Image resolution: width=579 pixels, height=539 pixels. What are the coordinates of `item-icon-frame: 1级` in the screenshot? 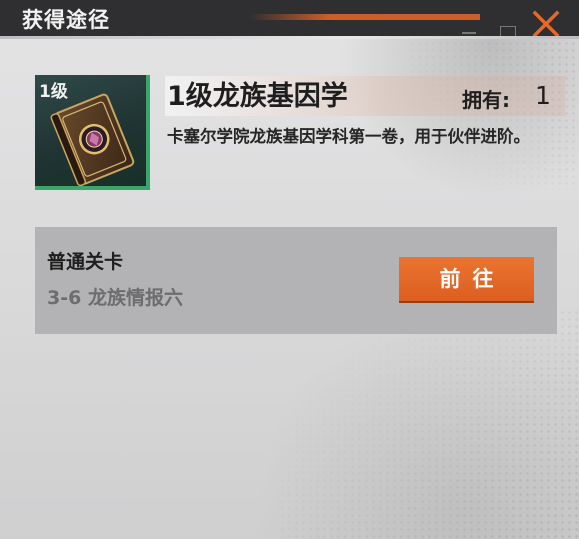 It's located at (92, 132).